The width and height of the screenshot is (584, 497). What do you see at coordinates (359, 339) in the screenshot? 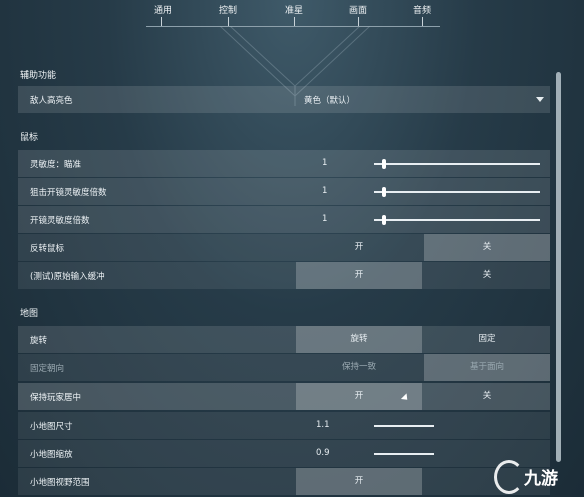
I see `rotate-rotate-button: 旋转` at bounding box center [359, 339].